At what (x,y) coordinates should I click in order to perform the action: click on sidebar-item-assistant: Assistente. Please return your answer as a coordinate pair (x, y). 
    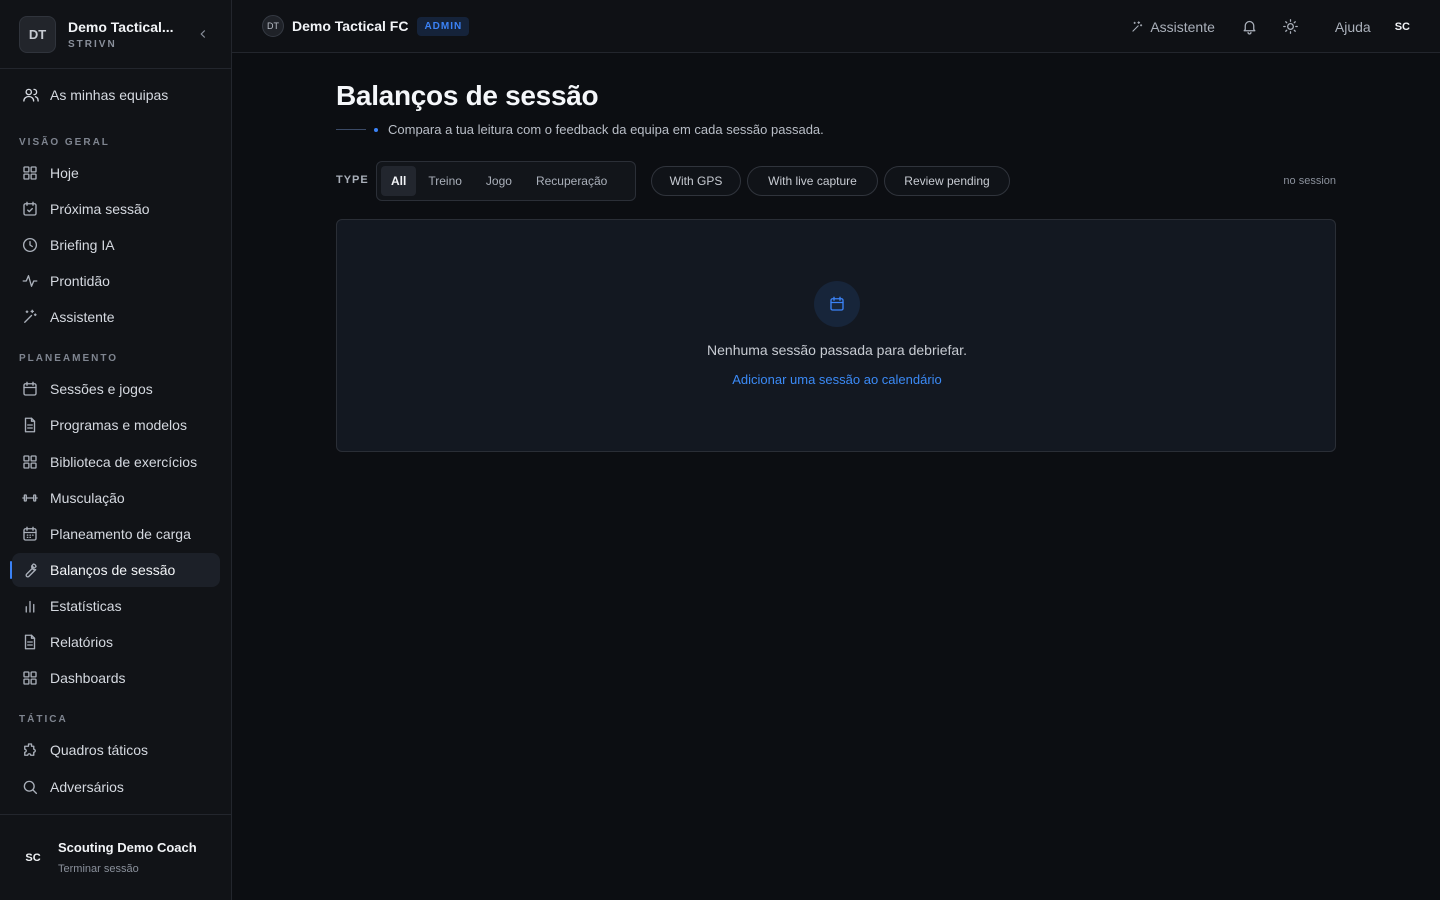
    Looking at the image, I should click on (116, 317).